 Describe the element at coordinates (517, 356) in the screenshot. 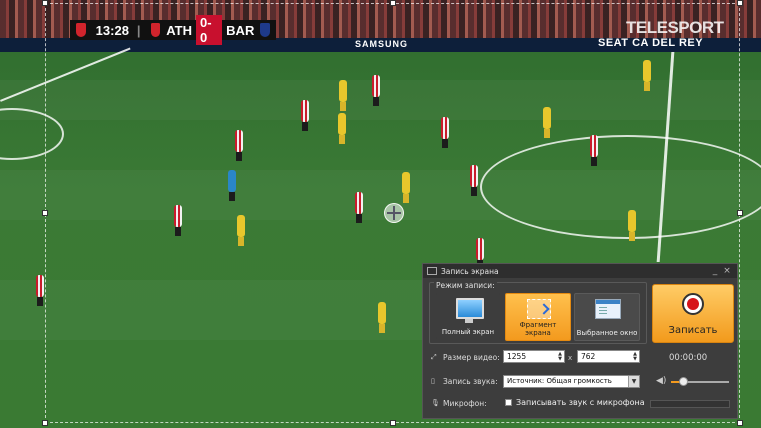

I see `width-value: 1255` at that location.